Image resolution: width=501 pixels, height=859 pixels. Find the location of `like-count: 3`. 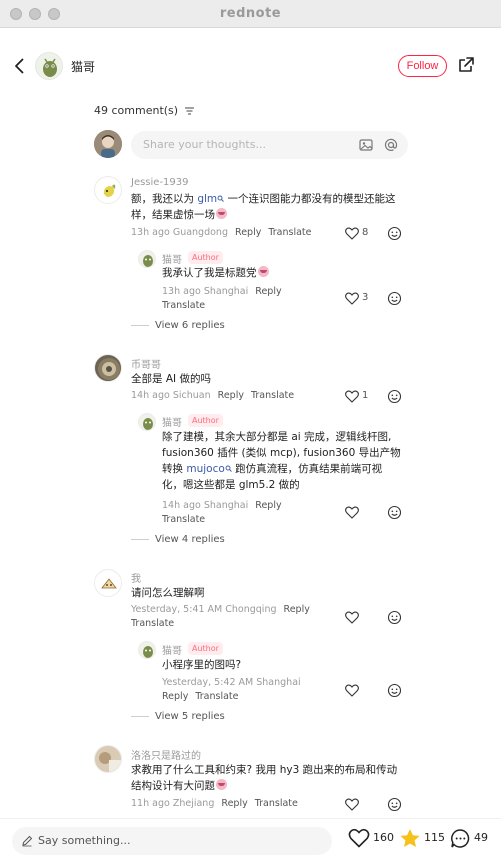

like-count: 3 is located at coordinates (365, 297).